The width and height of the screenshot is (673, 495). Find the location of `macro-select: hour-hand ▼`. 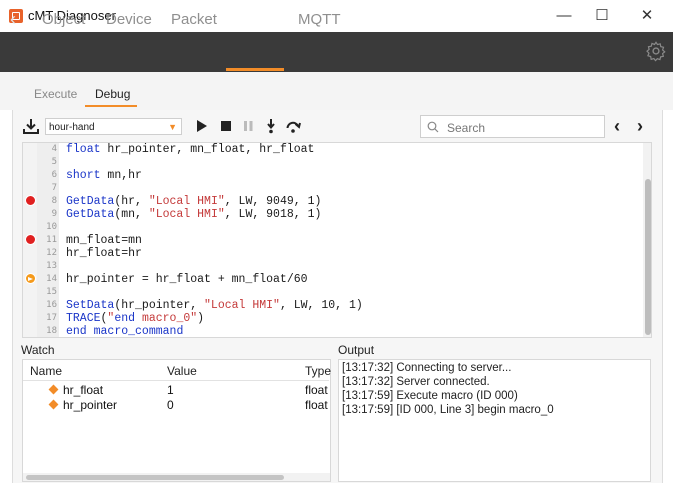

macro-select: hour-hand ▼ is located at coordinates (113, 126).